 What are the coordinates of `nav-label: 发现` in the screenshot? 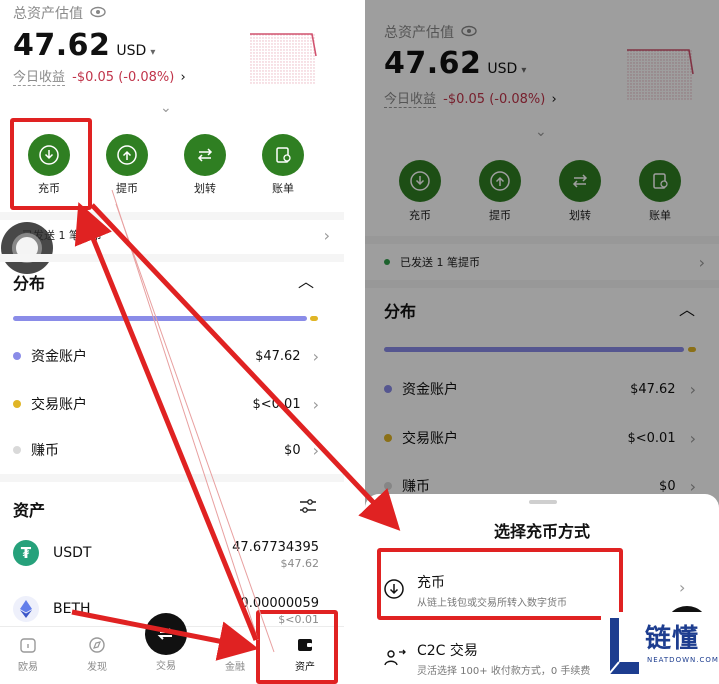 It's located at (97, 667).